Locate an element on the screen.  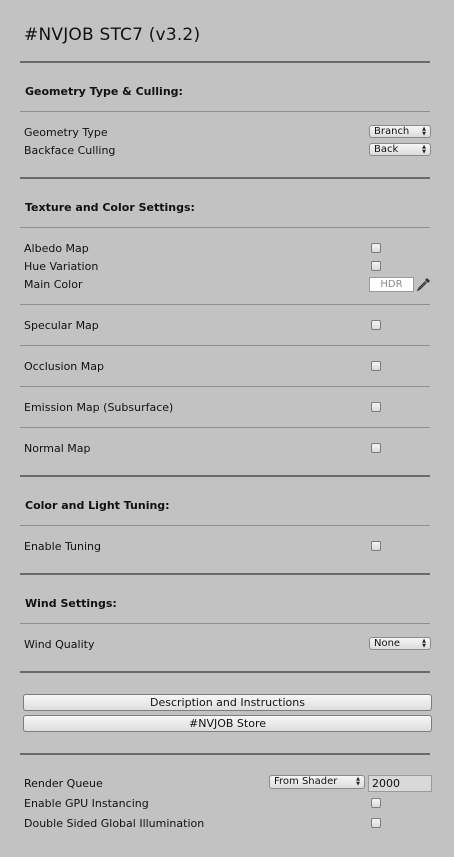
hue-variation-label: Hue Variation is located at coordinates (61, 266).